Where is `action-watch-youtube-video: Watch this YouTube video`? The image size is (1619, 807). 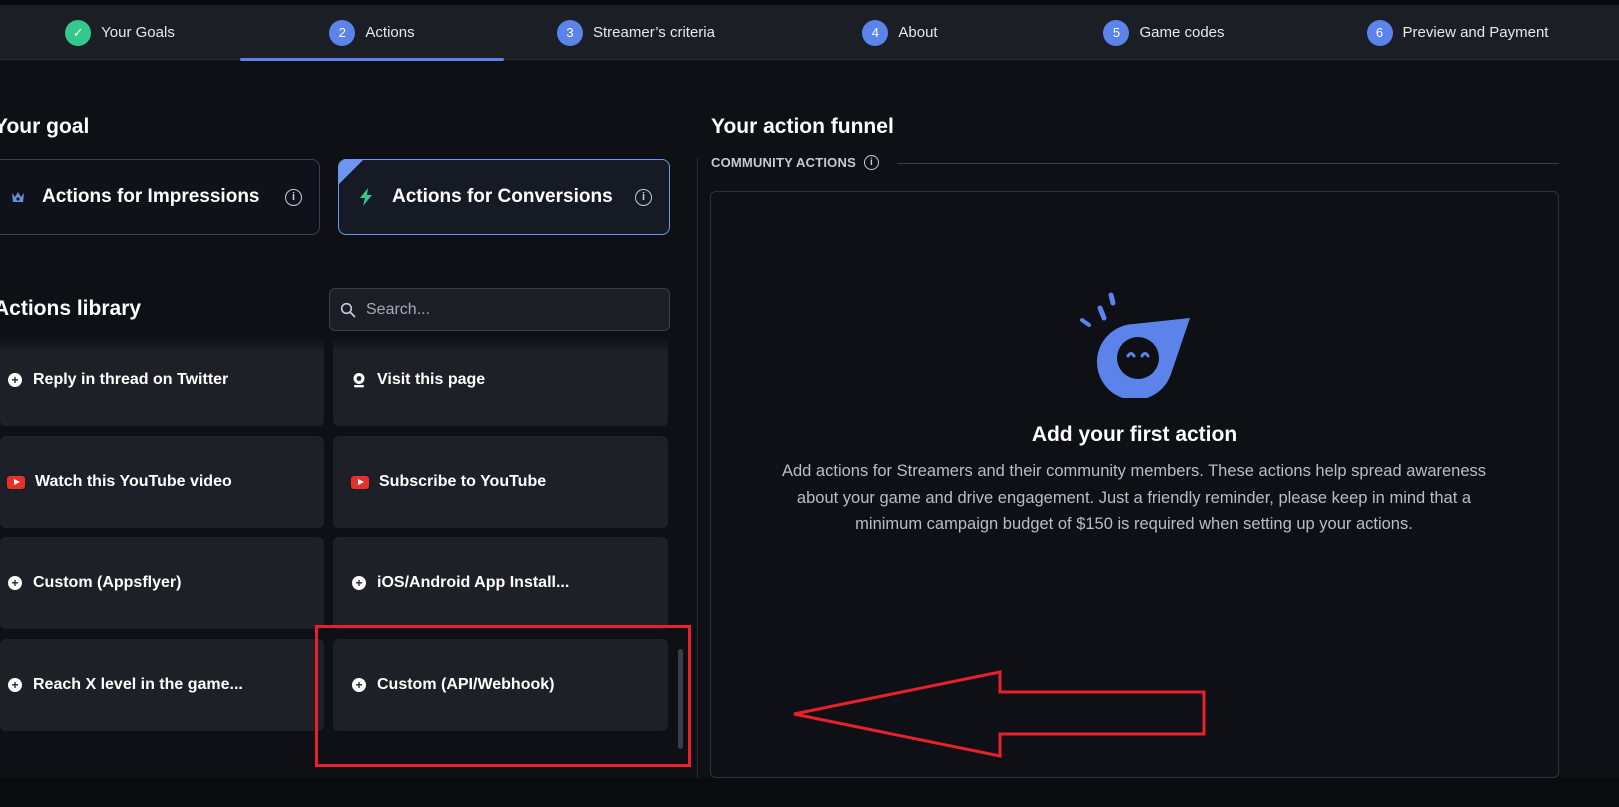
action-watch-youtube-video: Watch this YouTube video is located at coordinates (162, 482).